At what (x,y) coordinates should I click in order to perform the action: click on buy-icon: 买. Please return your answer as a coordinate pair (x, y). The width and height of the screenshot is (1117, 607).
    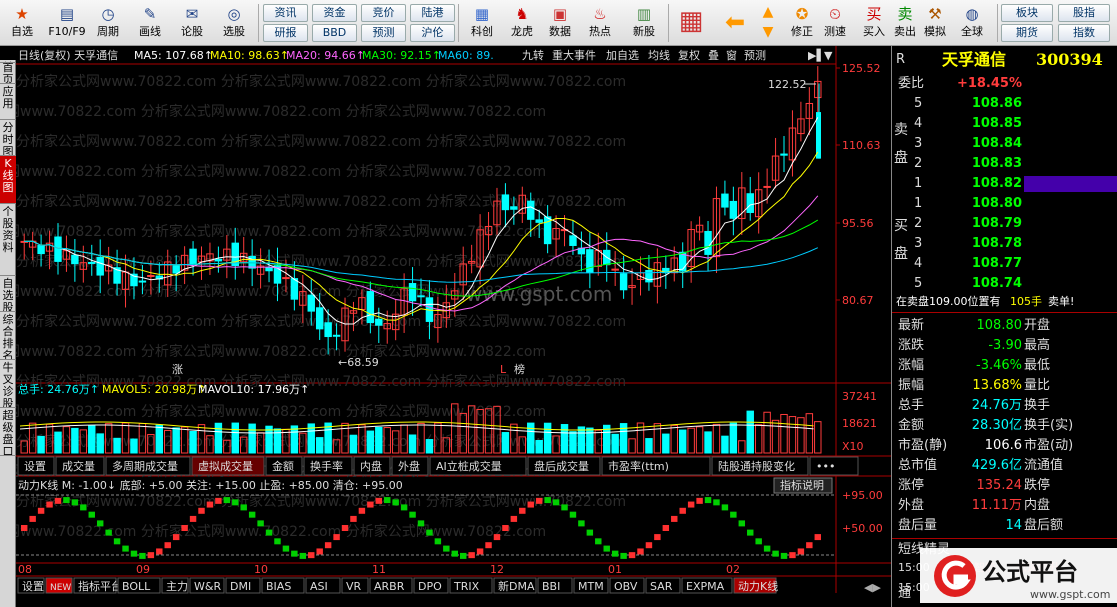
    Looking at the image, I should click on (874, 14).